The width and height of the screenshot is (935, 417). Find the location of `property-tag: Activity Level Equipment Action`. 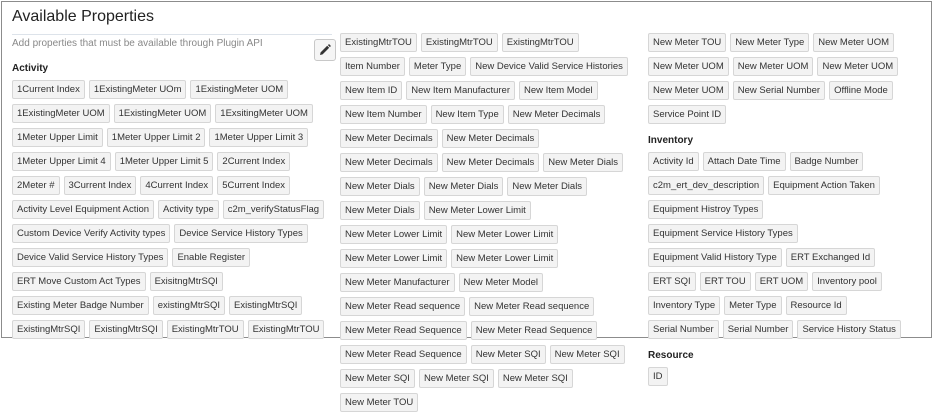

property-tag: Activity Level Equipment Action is located at coordinates (83, 209).